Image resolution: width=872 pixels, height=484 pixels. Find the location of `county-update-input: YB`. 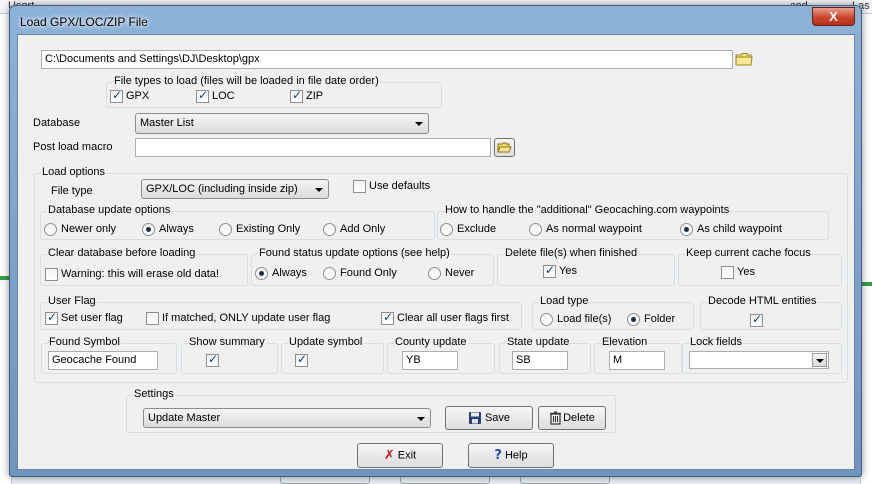

county-update-input: YB is located at coordinates (430, 360).